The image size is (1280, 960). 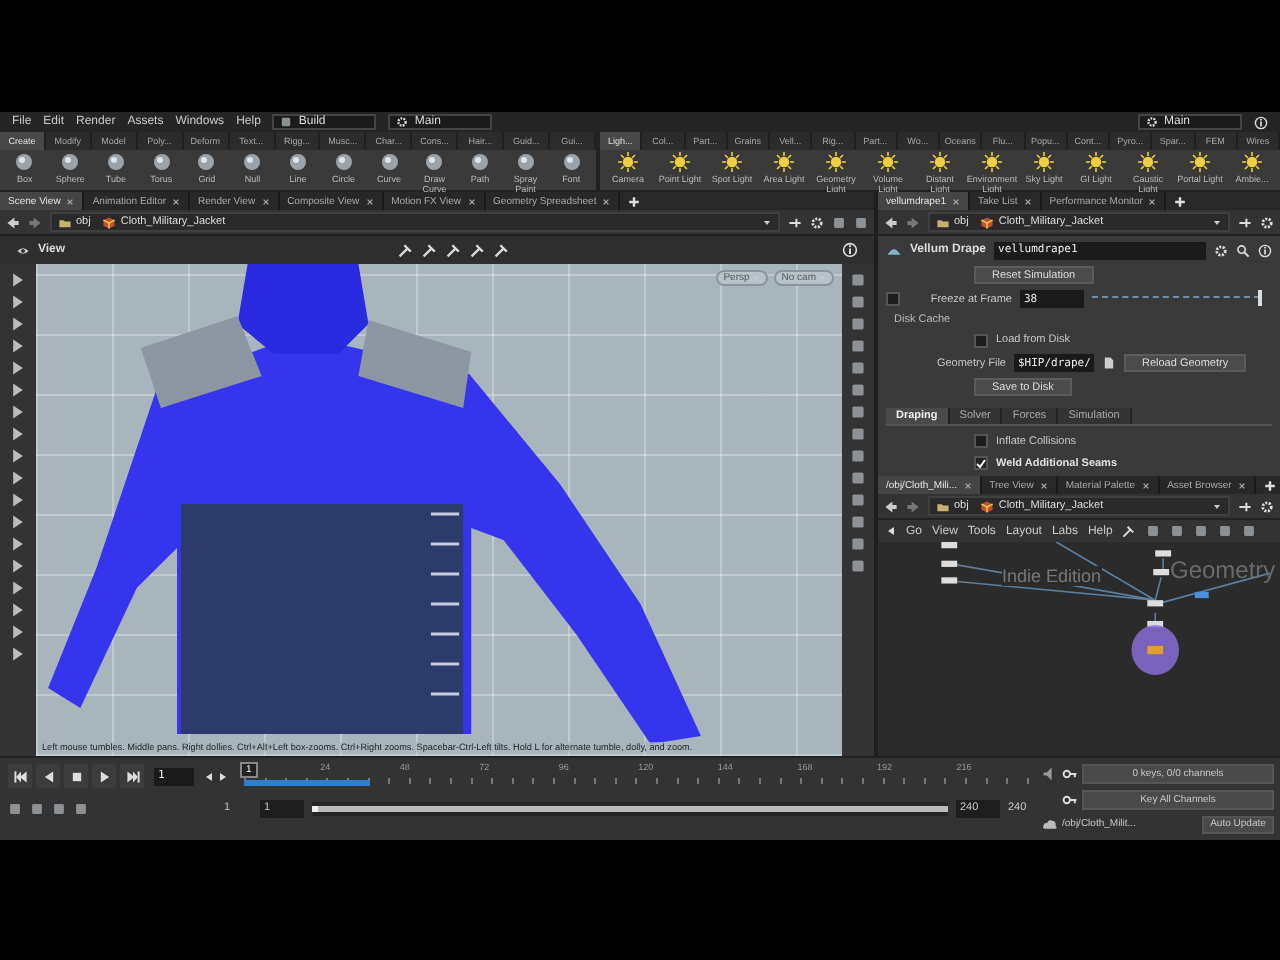 I want to click on range-fill, so click(x=630, y=808).